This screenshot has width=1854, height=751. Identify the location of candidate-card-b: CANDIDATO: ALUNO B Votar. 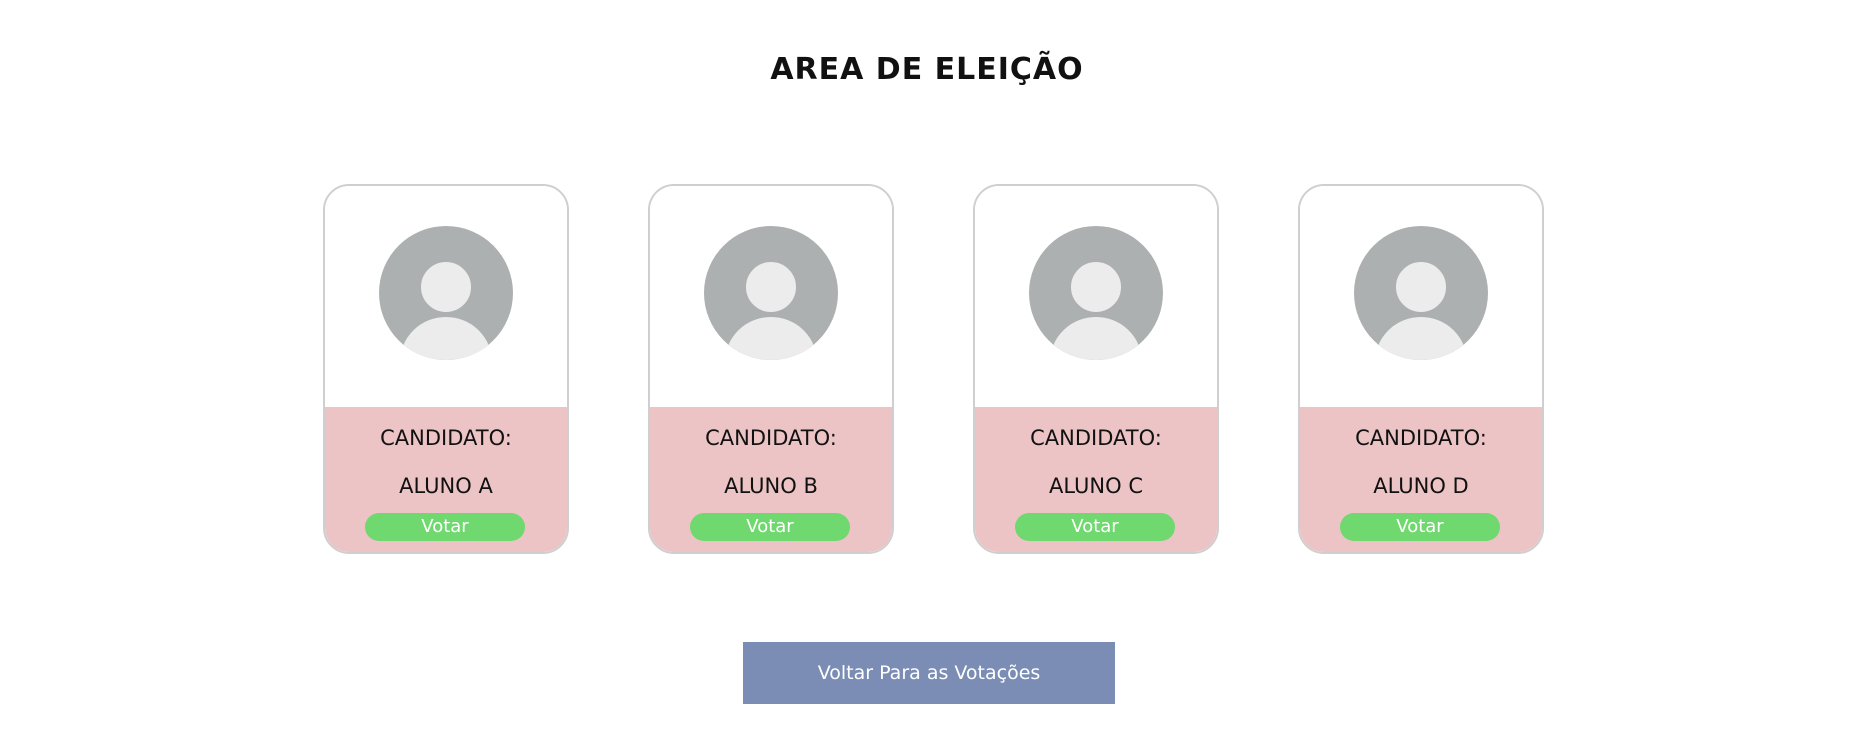
(771, 369).